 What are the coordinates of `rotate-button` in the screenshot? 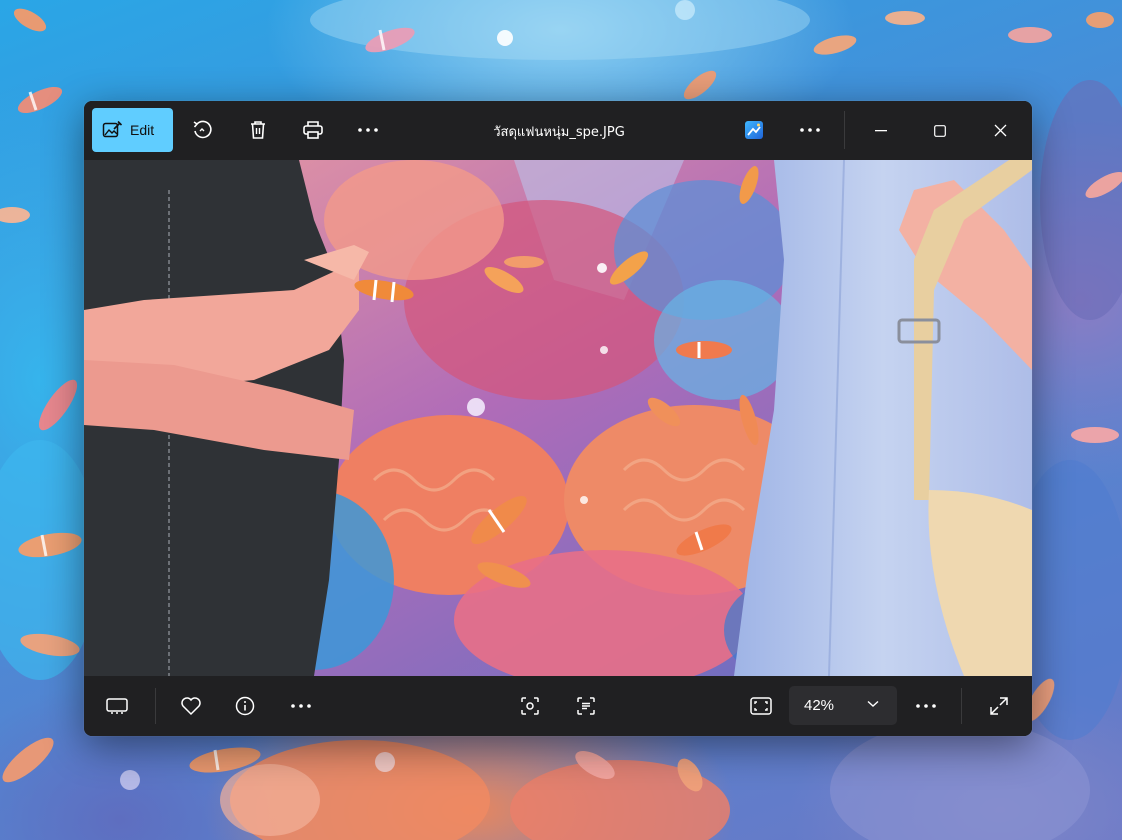 It's located at (202, 130).